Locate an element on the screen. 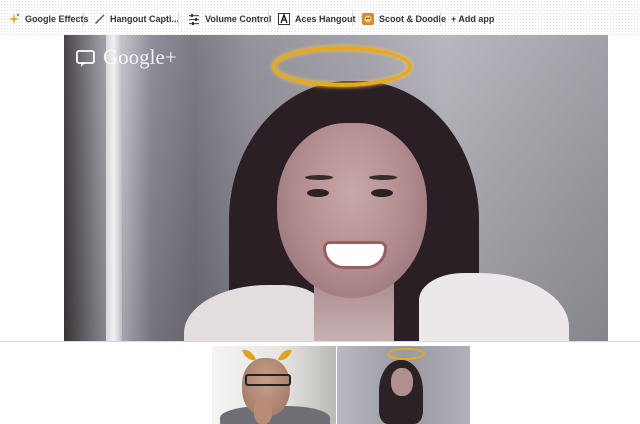  app-aces-hangout: Aces Hangout is located at coordinates (317, 19).